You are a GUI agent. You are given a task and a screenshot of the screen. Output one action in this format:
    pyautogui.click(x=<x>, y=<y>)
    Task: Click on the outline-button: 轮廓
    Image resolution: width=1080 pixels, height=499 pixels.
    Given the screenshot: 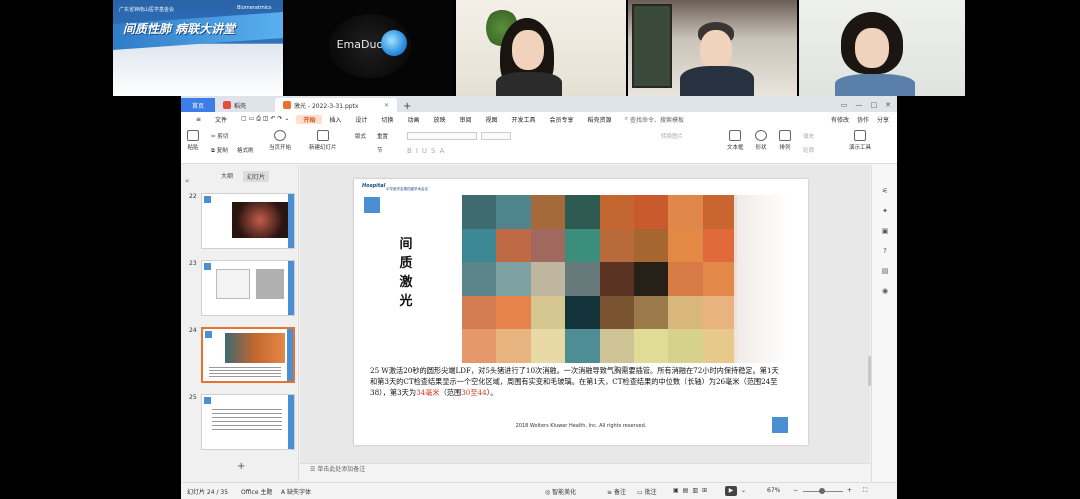 What is the action you would take?
    pyautogui.click(x=808, y=150)
    